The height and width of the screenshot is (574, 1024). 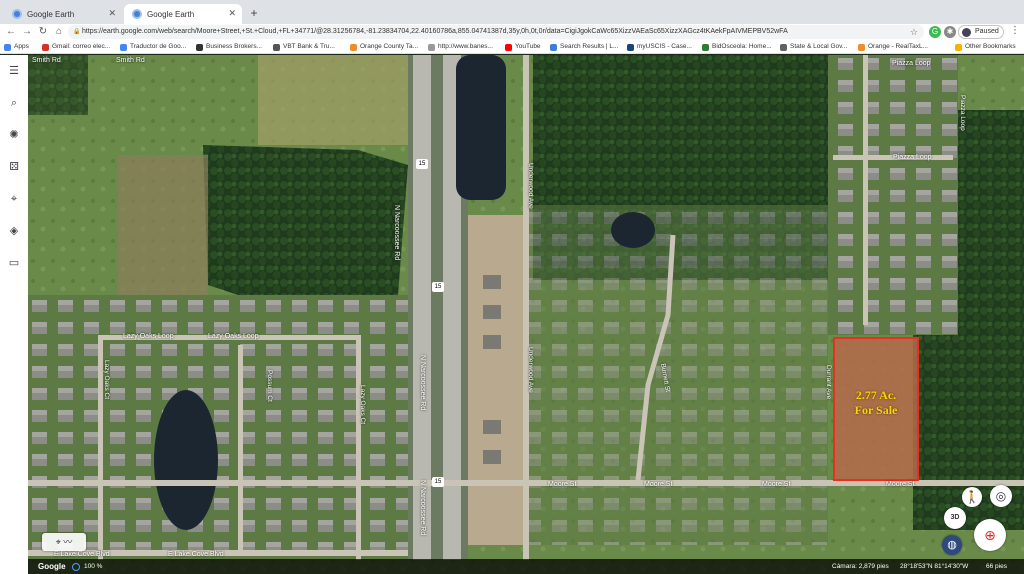 I want to click on street-label-durrant-ave: Durrant Ave, so click(x=828, y=382).